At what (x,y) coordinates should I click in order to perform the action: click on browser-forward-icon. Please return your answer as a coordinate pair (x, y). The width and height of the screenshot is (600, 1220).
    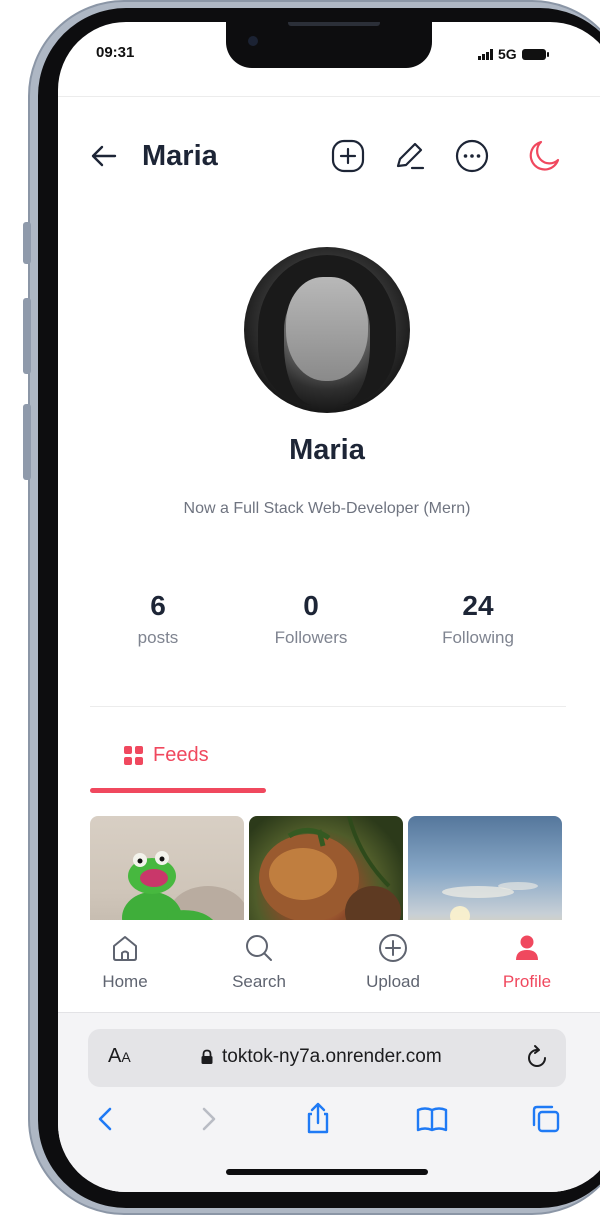
    Looking at the image, I should click on (208, 1119).